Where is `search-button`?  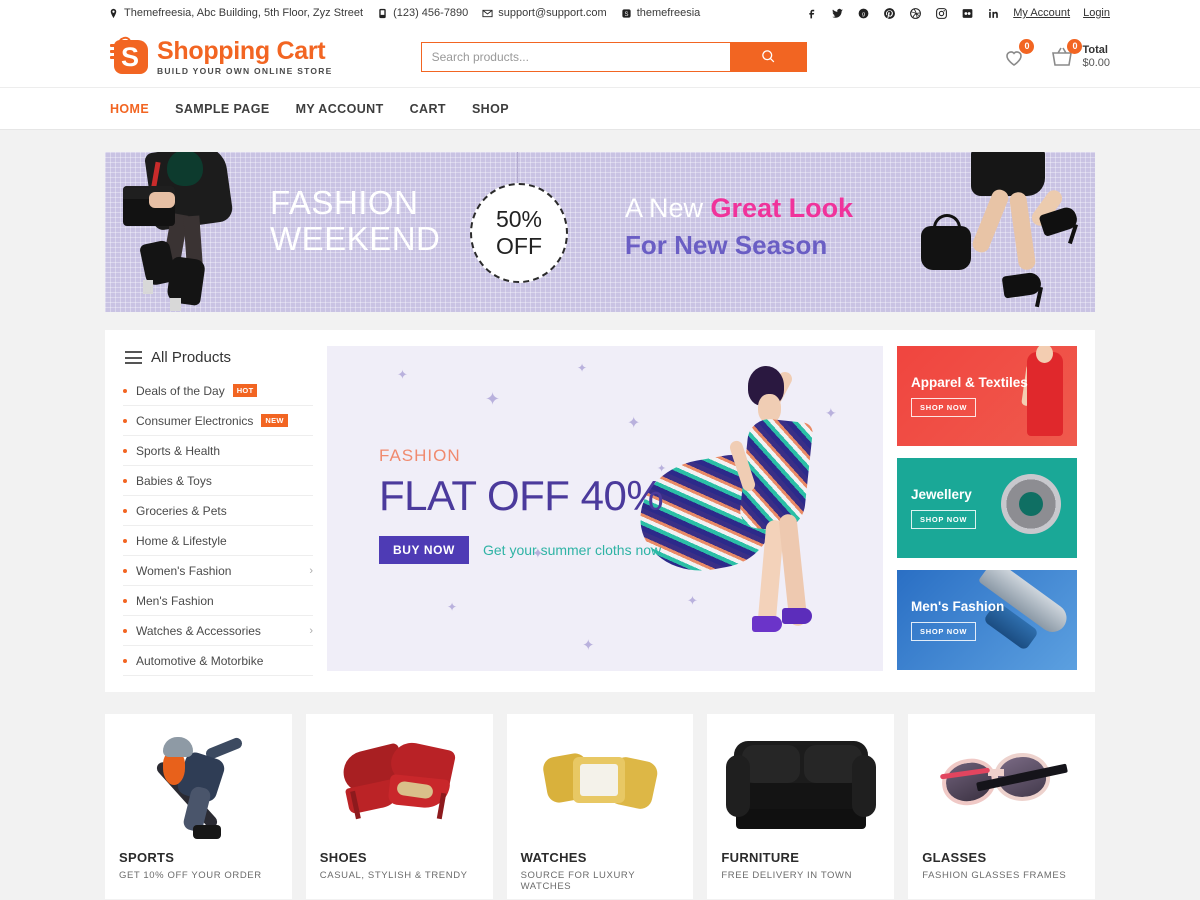 search-button is located at coordinates (768, 56).